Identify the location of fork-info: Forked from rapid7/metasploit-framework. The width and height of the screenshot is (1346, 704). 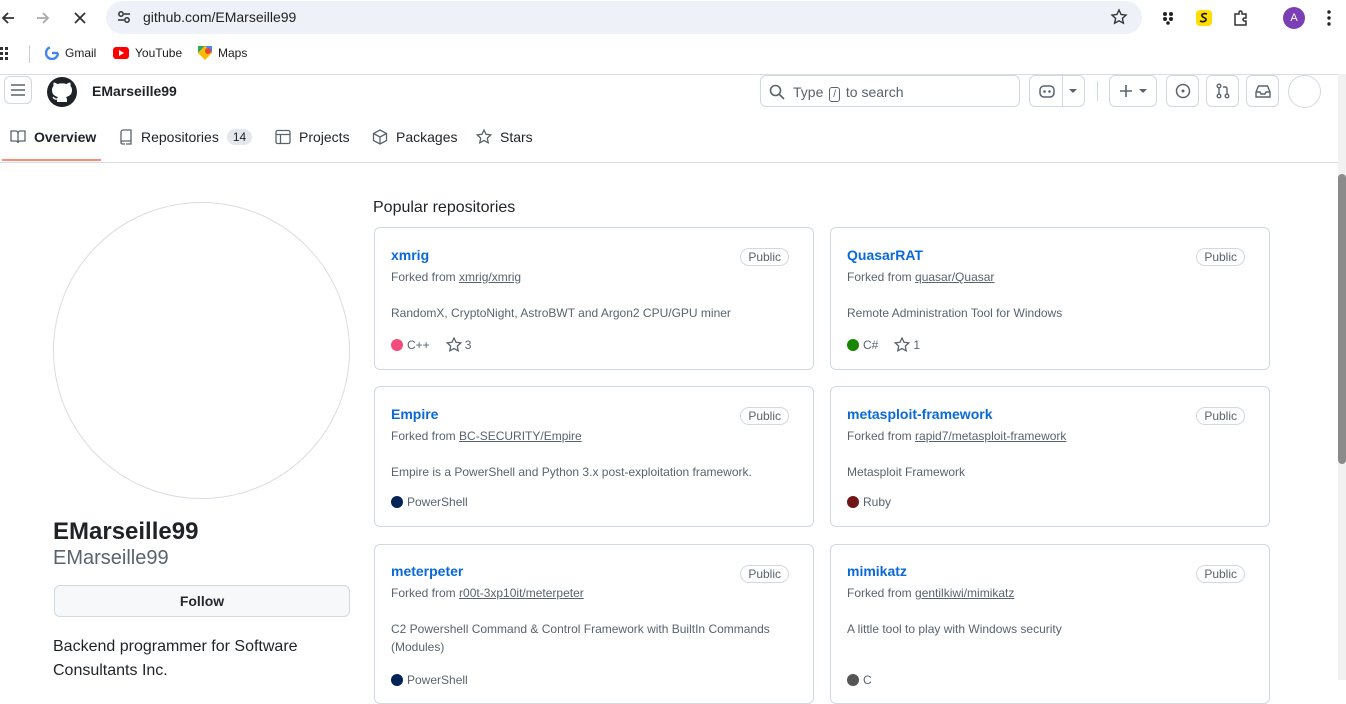
(956, 436).